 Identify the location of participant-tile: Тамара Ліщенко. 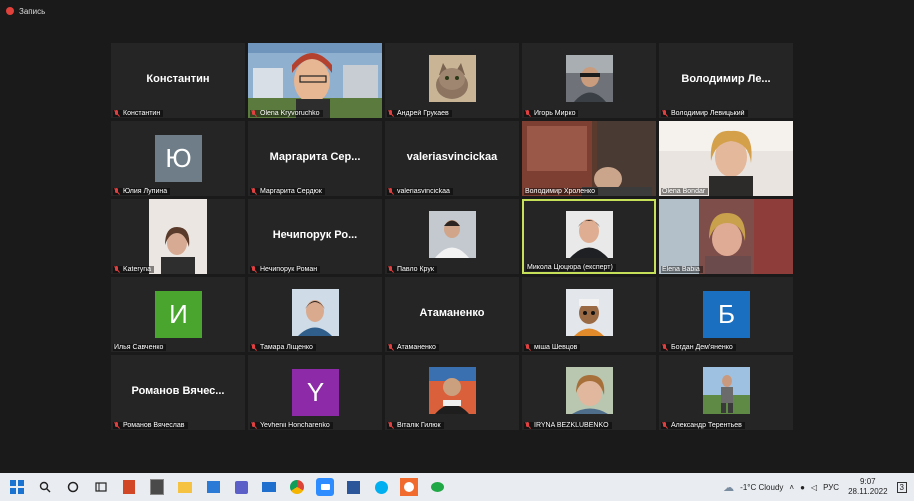
(315, 314).